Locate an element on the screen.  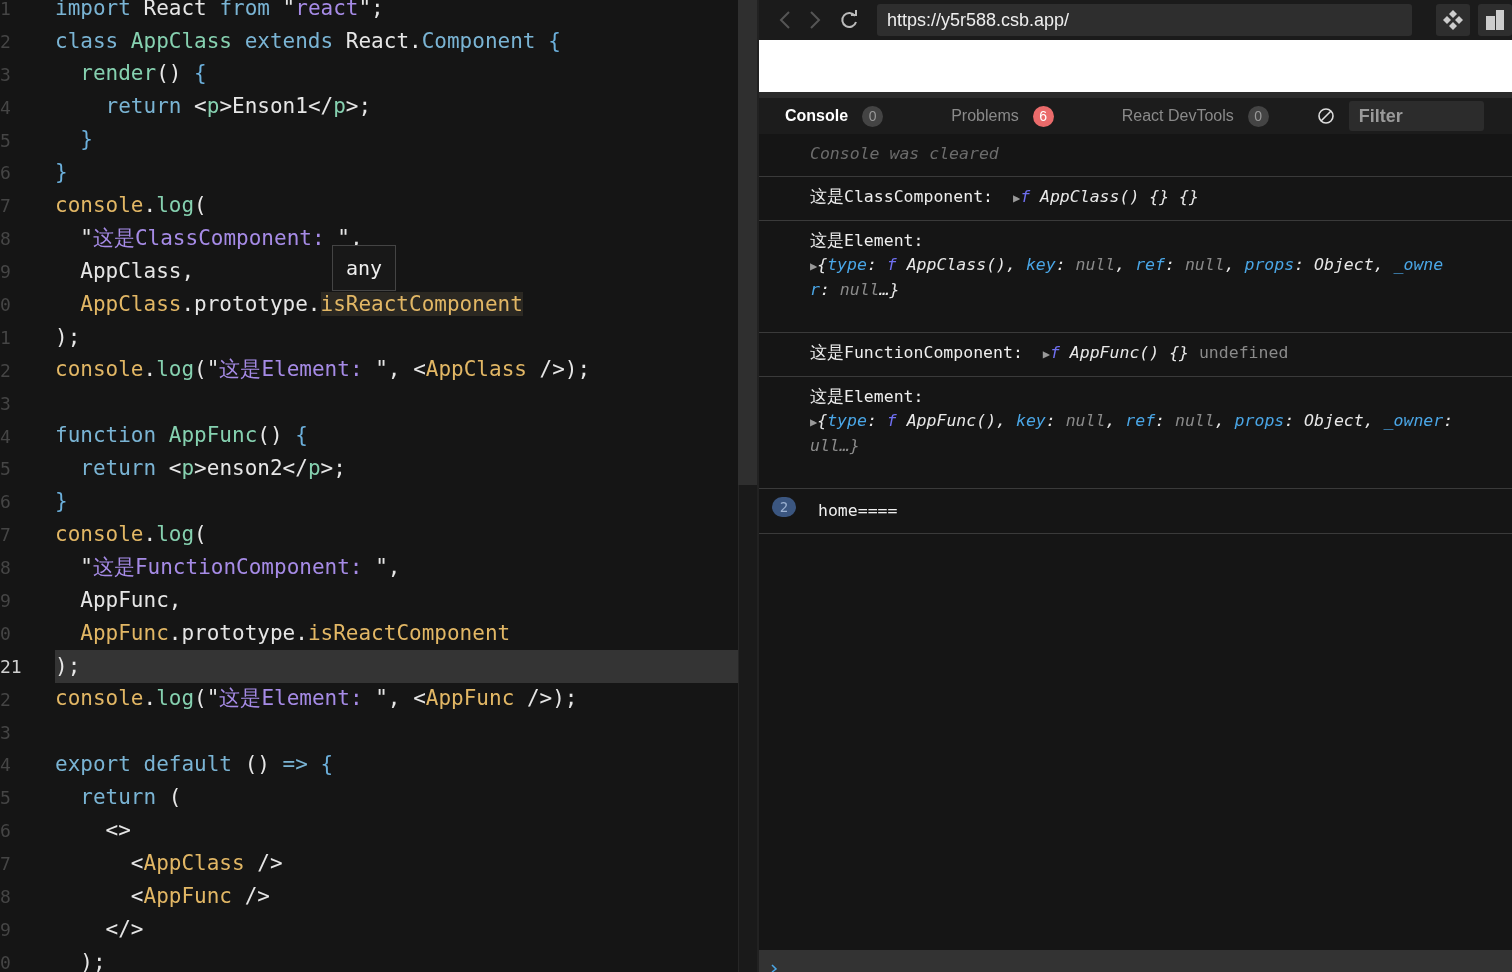
count-badge: 6 is located at coordinates (1043, 116).